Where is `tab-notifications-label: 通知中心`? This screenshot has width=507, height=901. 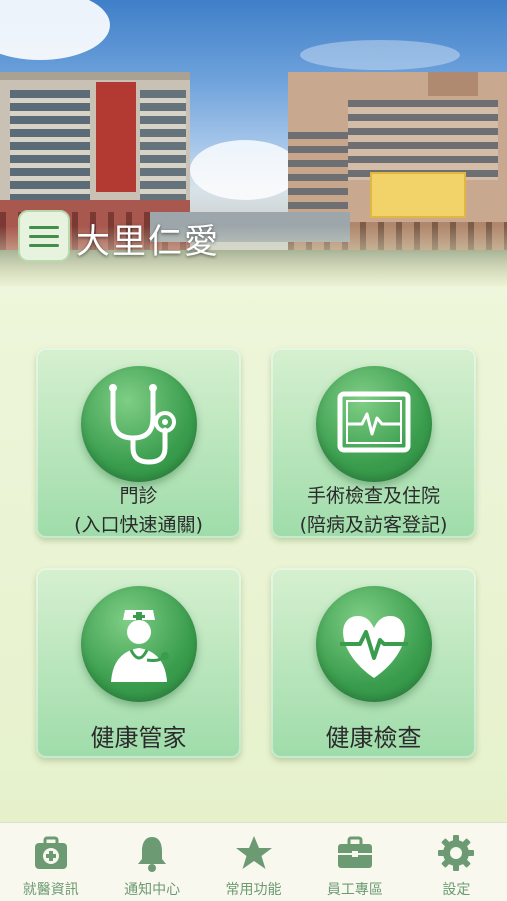
tab-notifications-label: 通知中心 is located at coordinates (152, 890).